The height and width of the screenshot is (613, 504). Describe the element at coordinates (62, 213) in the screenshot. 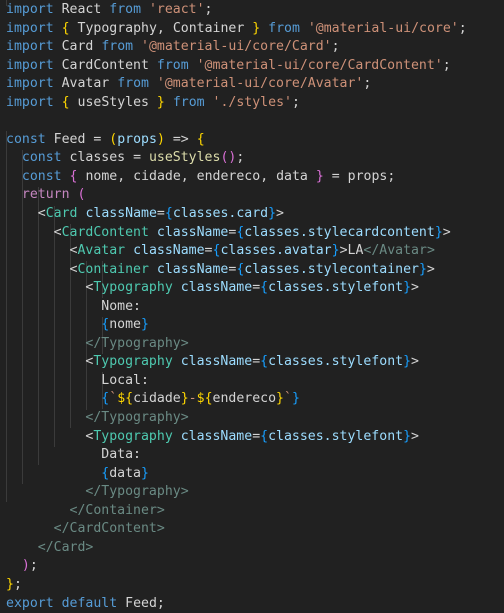

I see `token-jsx-tag-card: Card` at that location.